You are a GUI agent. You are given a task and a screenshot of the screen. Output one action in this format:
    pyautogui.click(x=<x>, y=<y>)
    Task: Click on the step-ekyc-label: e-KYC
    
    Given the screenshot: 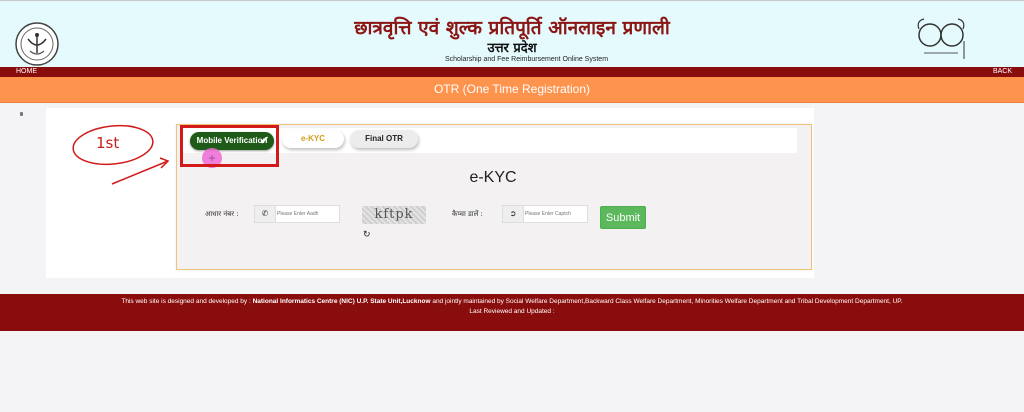 What is the action you would take?
    pyautogui.click(x=312, y=138)
    